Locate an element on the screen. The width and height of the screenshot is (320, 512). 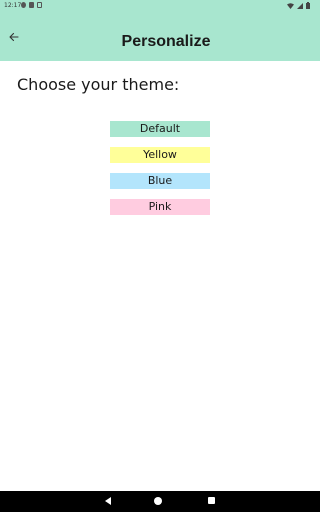
status-icons-right is located at coordinates (298, 5).